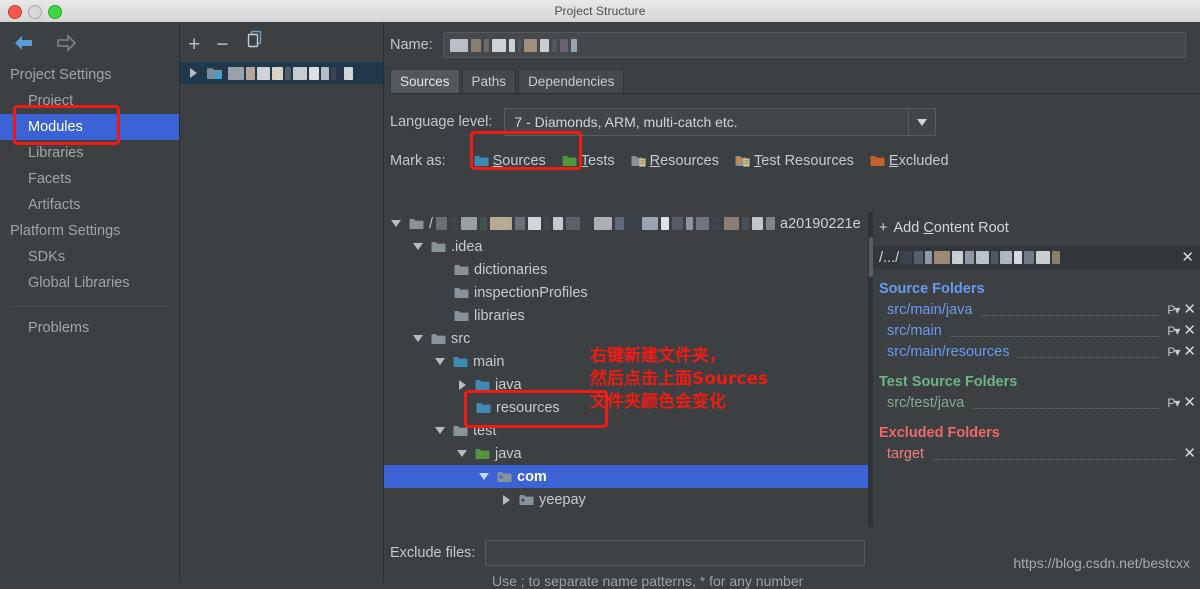  I want to click on nav-arrows, so click(89, 38).